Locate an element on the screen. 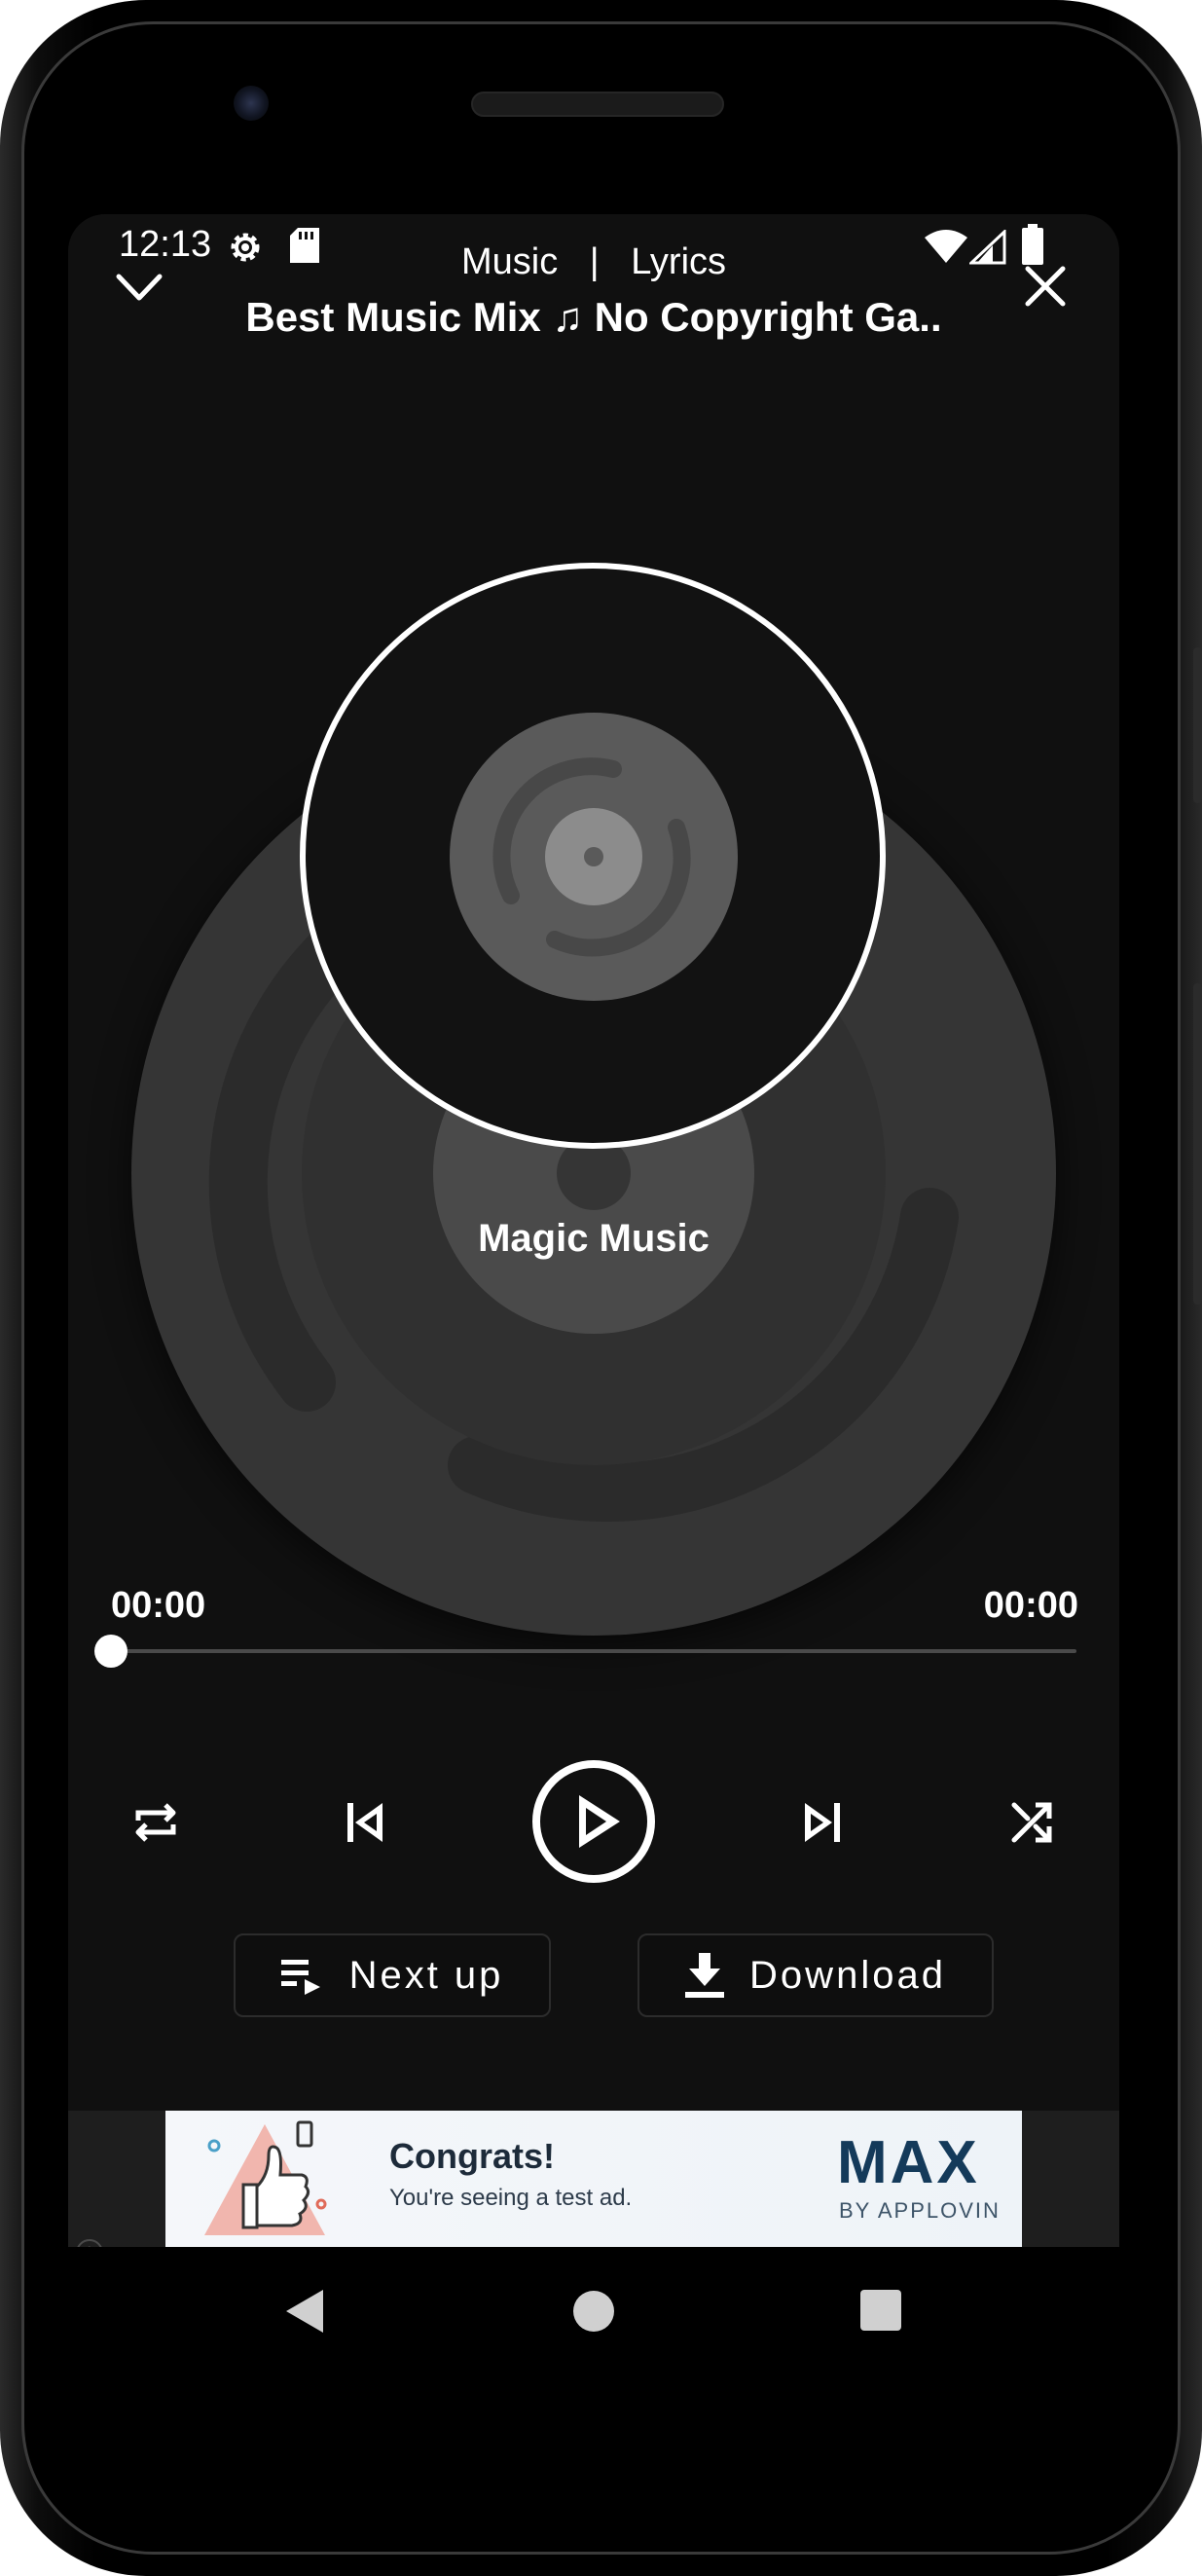 The image size is (1202, 2576). next-up-button: Next up is located at coordinates (392, 1975).